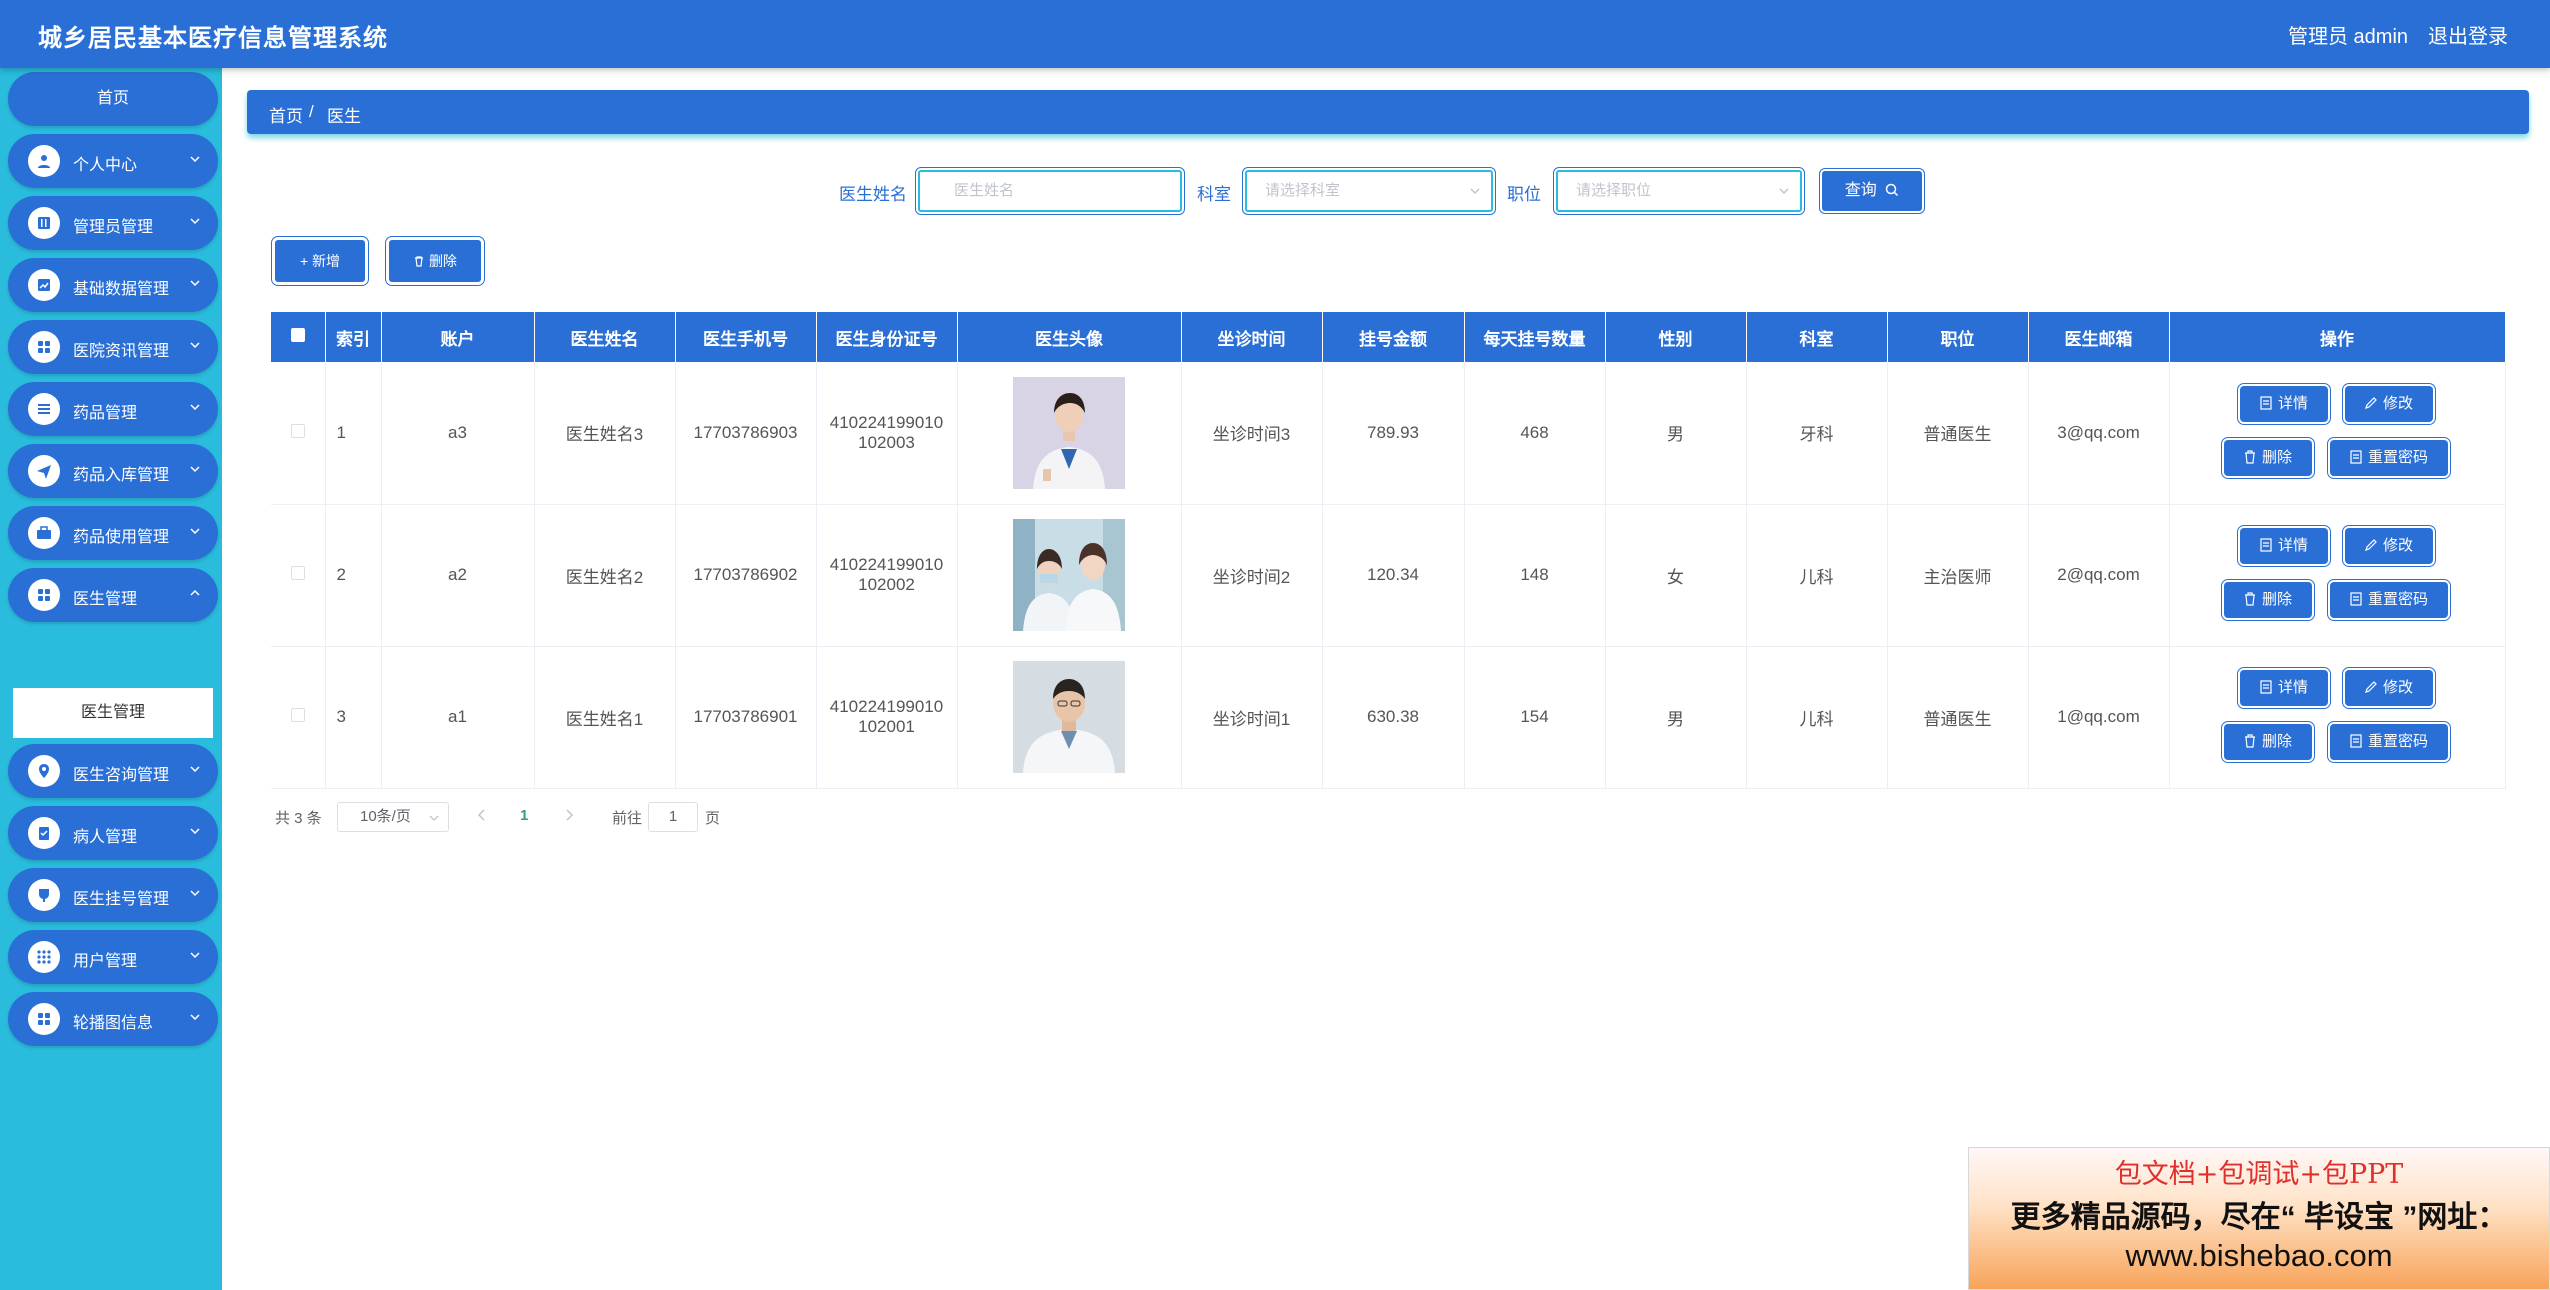 This screenshot has width=2550, height=1290. I want to click on sidebar-item-doctor-consultation: 医生咨询管理, so click(113, 771).